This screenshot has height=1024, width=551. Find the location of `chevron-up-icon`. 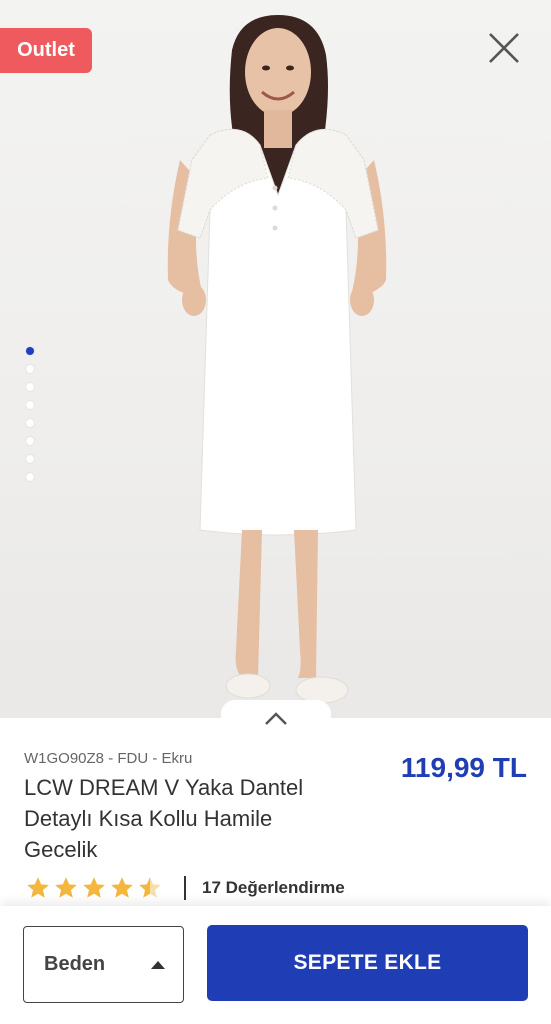

chevron-up-icon is located at coordinates (276, 718).